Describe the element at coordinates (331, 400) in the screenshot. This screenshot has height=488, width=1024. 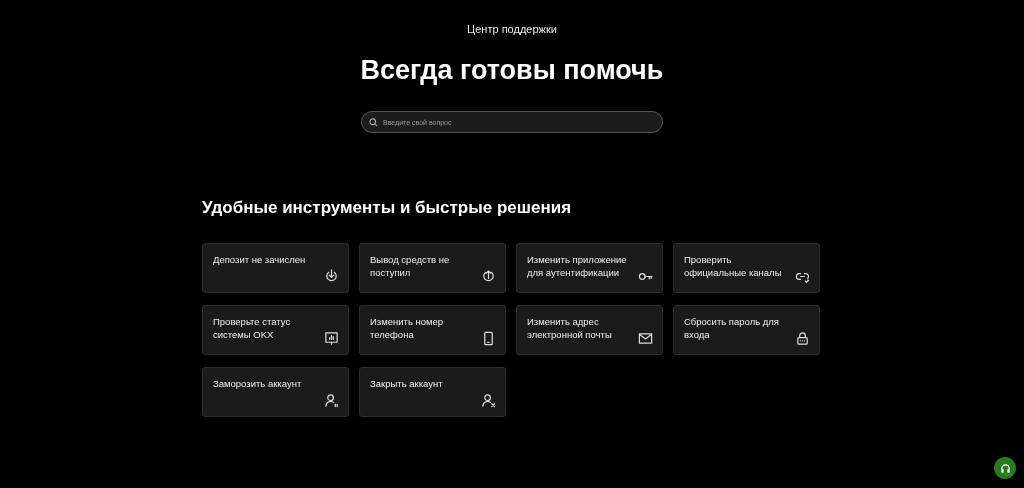
I see `user-pause-icon` at that location.